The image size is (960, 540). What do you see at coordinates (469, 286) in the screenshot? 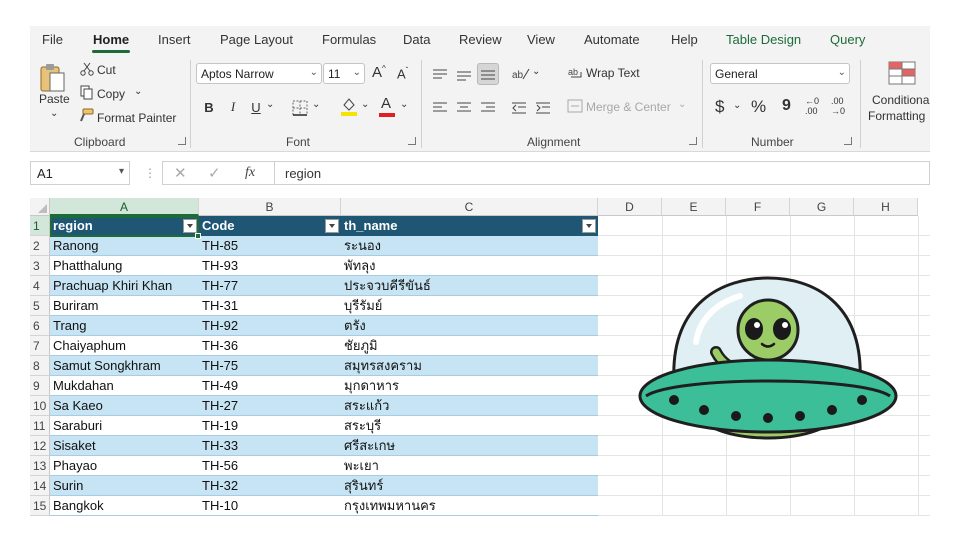
I see `th-name-cell: ประจวบคีรีขันธ์` at bounding box center [469, 286].